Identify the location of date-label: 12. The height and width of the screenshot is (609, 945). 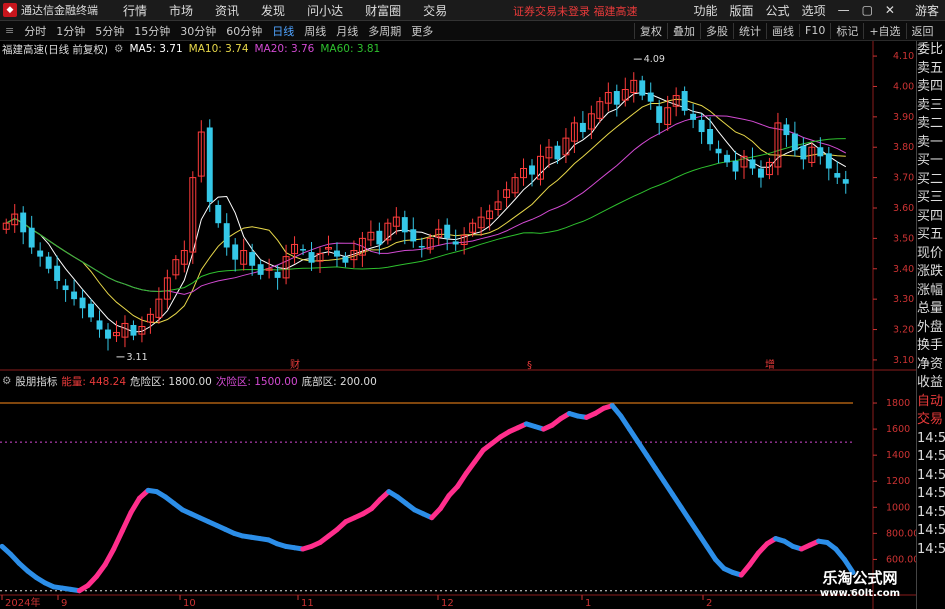
(447, 603).